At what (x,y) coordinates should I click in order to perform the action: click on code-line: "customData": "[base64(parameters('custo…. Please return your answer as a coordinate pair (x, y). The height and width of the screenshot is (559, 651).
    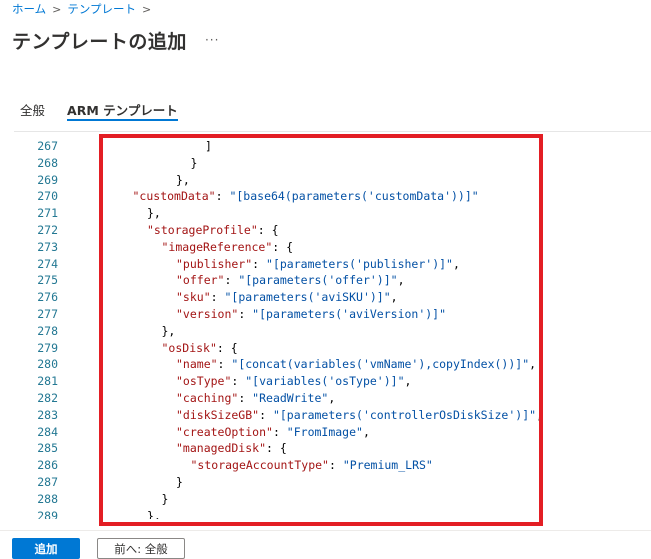
    Looking at the image, I should click on (306, 196).